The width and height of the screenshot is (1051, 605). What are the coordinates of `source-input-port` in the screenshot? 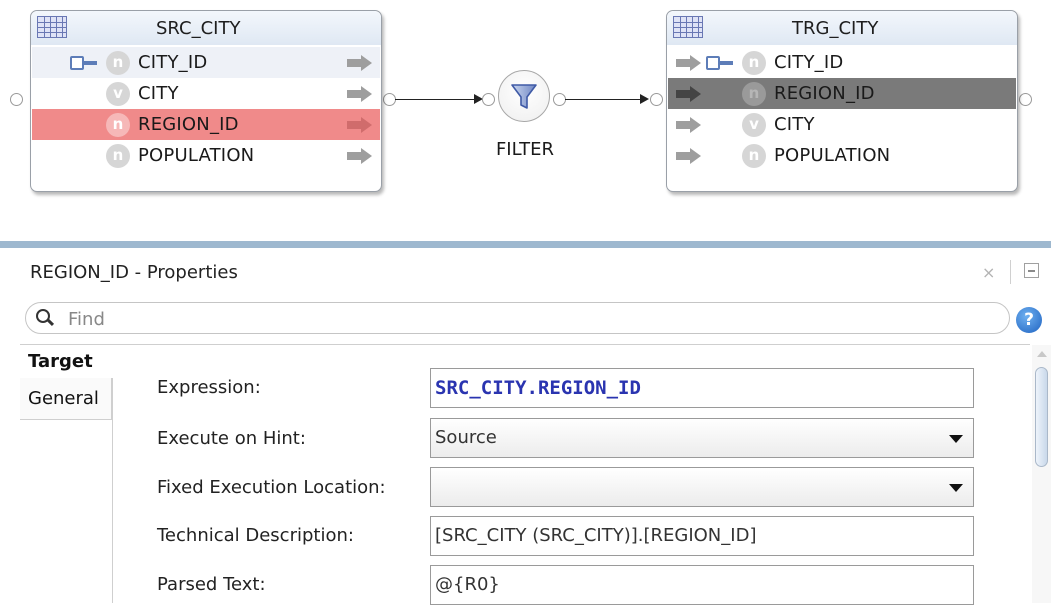 It's located at (16, 99).